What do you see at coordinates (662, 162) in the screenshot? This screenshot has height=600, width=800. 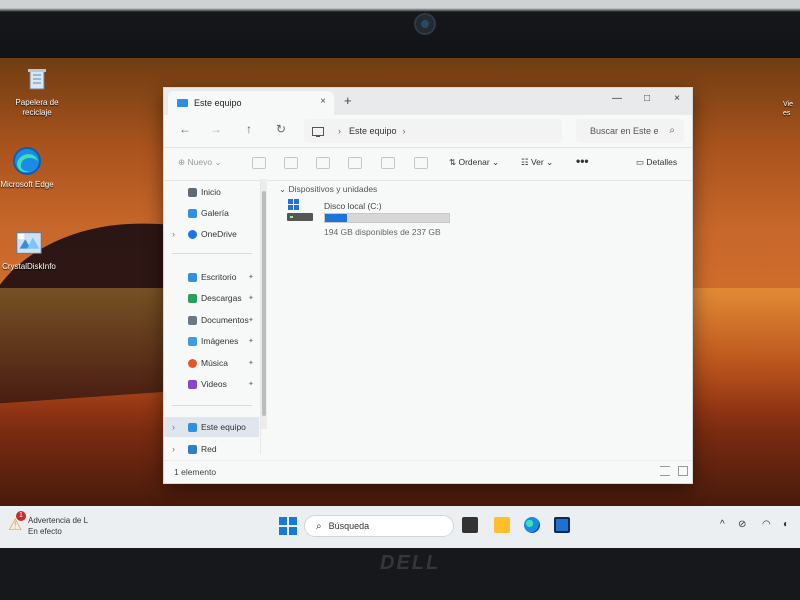 I see `details-label: Detalles` at bounding box center [662, 162].